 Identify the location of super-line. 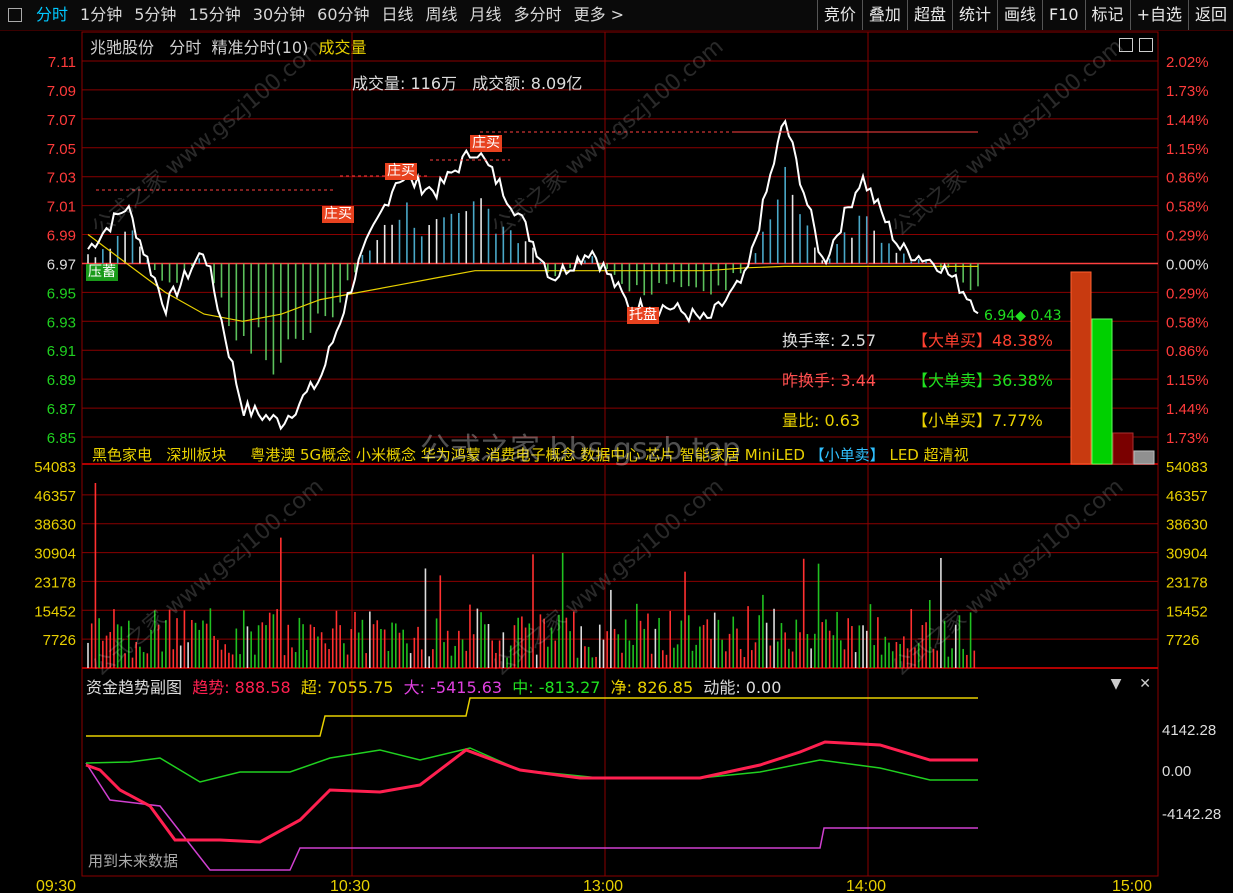
(532, 717).